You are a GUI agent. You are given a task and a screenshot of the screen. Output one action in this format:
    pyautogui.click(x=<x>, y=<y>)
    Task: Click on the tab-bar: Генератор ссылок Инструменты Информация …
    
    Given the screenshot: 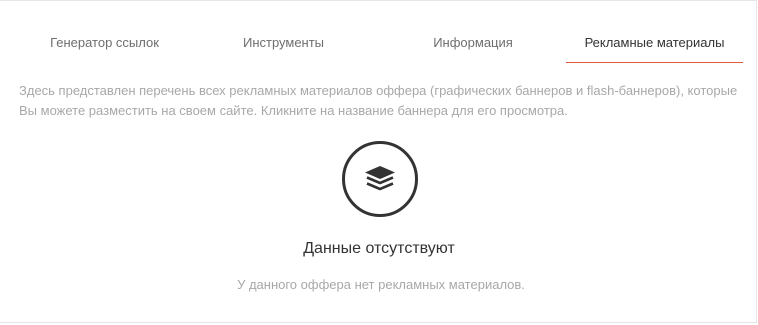 What is the action you would take?
    pyautogui.click(x=379, y=43)
    